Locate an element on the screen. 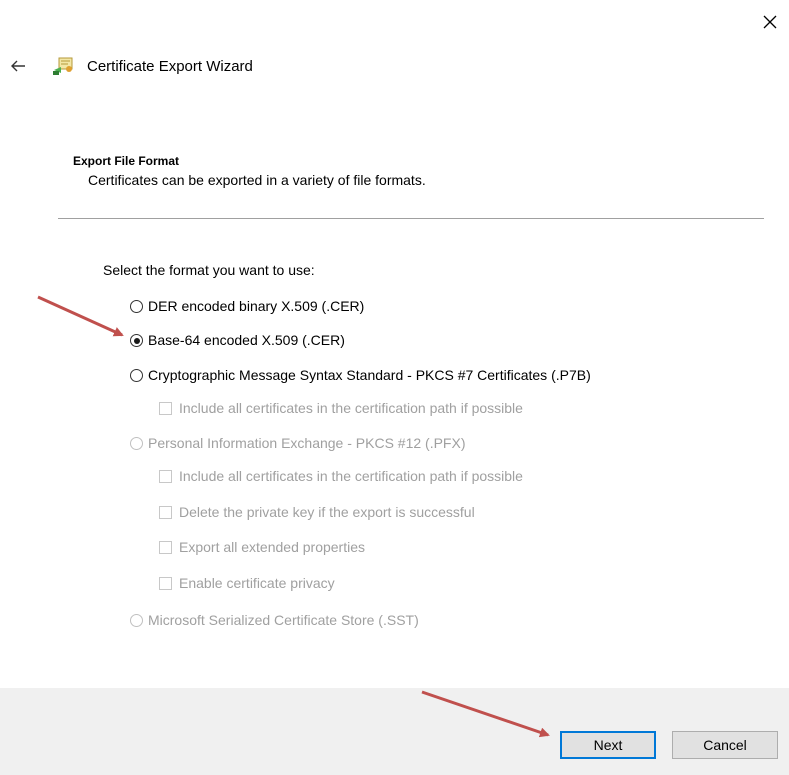  radio-der-option: DER encoded binary X.509 (.CER) is located at coordinates (247, 306).